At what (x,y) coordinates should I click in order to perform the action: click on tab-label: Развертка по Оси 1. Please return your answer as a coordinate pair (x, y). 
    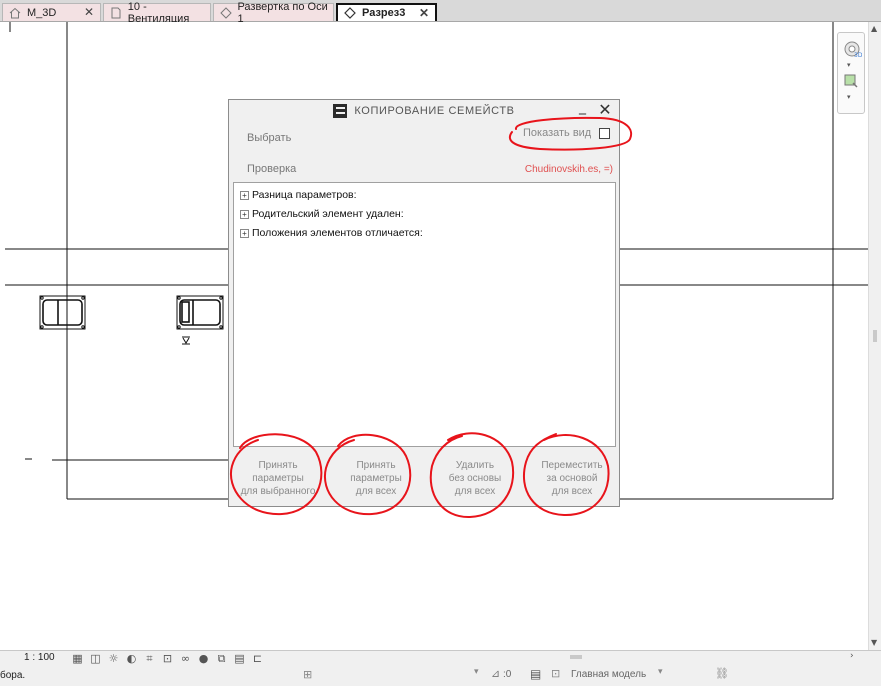
    Looking at the image, I should click on (282, 12).